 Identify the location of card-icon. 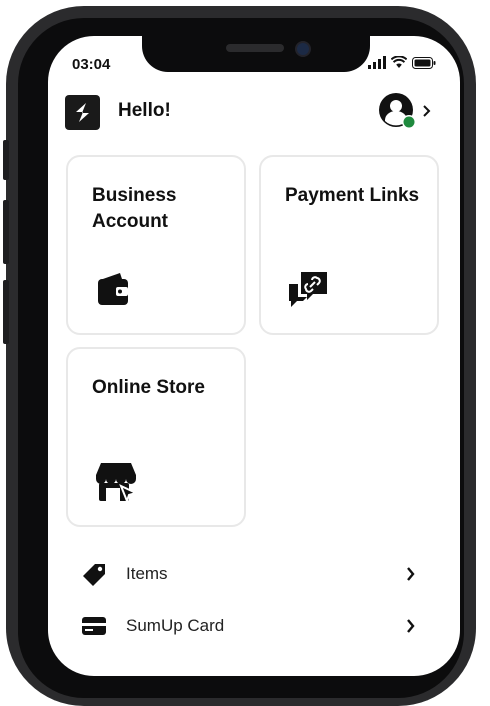
(94, 626).